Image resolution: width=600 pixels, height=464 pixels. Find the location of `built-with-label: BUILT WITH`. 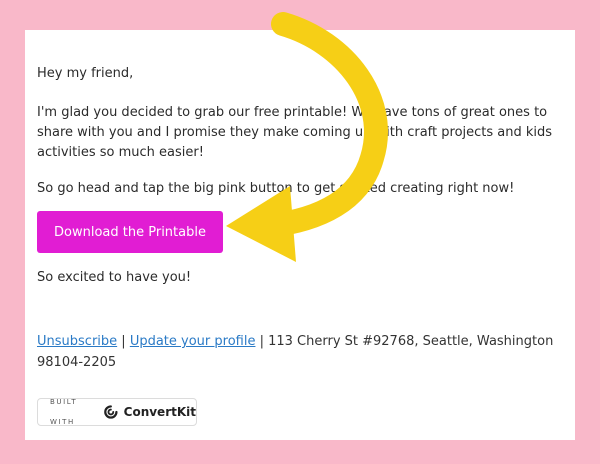

built-with-label: BUILT WITH is located at coordinates (64, 412).